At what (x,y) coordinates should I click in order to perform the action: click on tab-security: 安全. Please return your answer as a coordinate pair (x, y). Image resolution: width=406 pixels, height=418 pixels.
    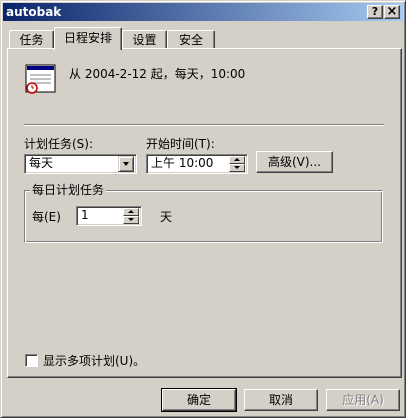
    Looking at the image, I should click on (191, 40).